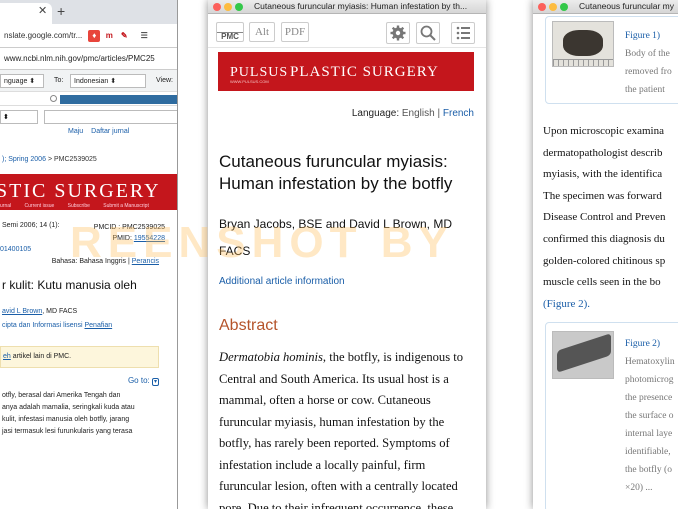 This screenshot has height=509, width=678. What do you see at coordinates (651, 344) in the screenshot?
I see `figure-2-link: Figure 2)` at bounding box center [651, 344].